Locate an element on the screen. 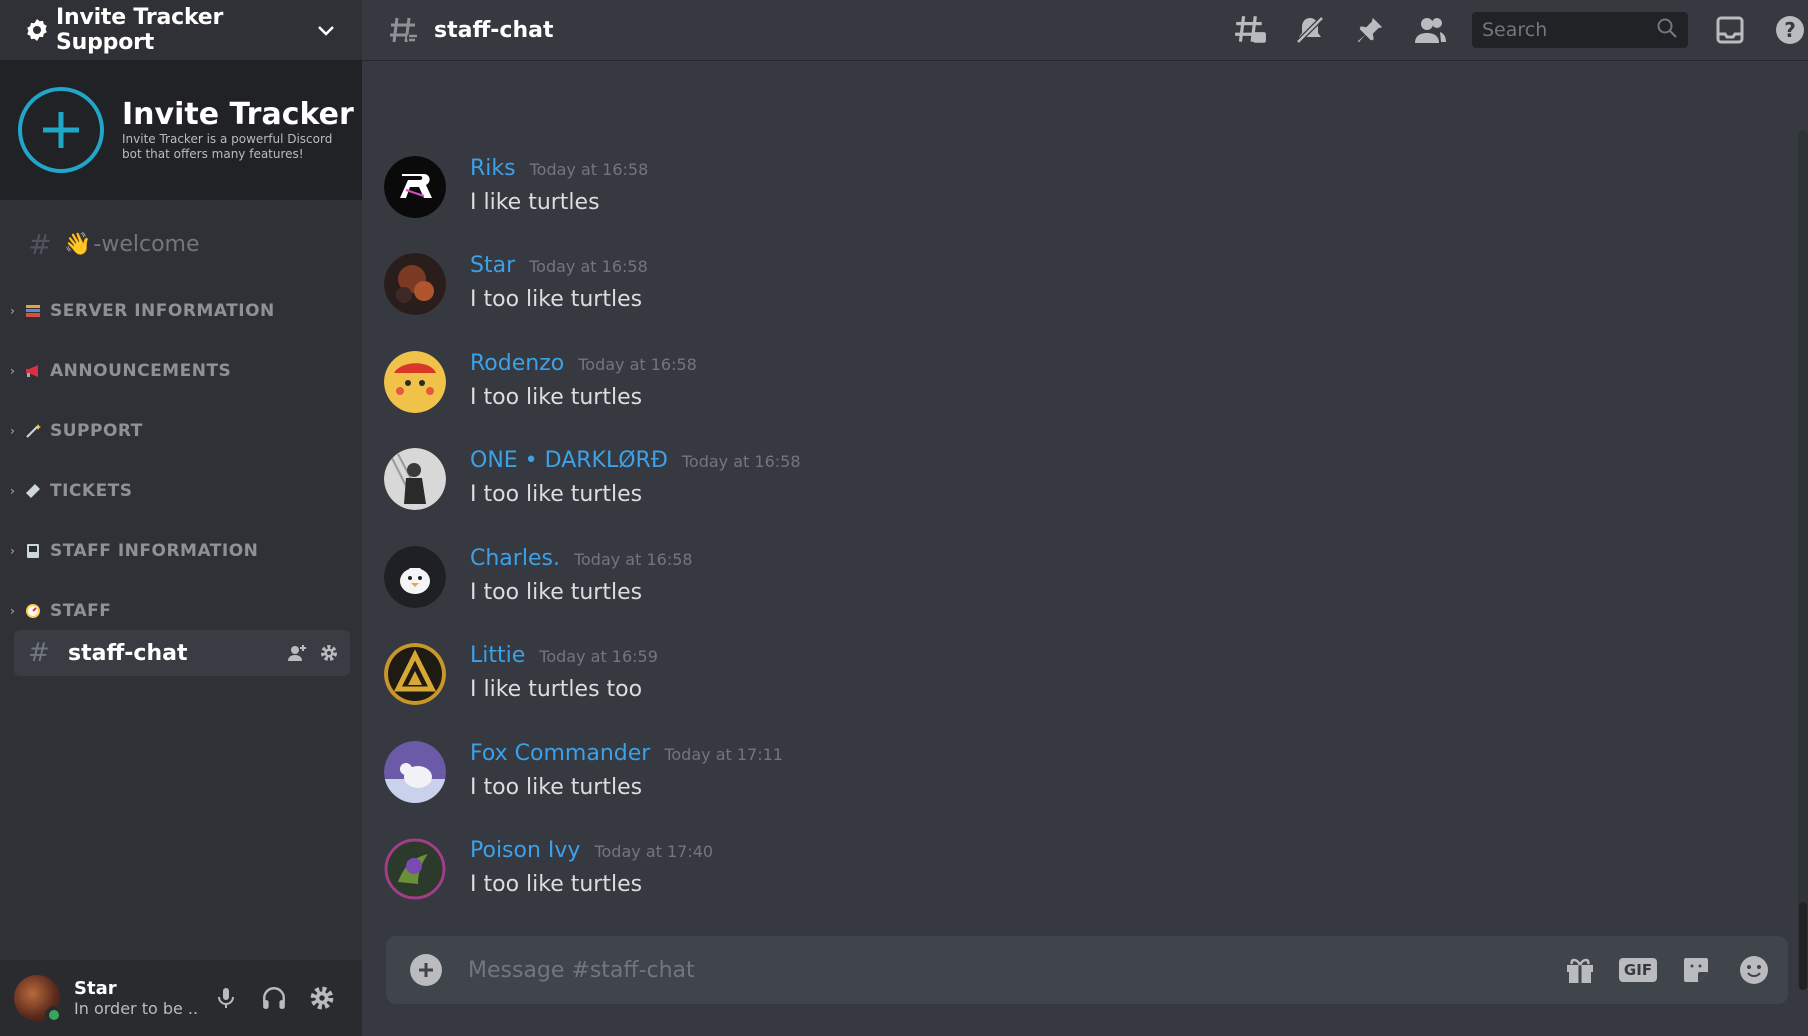 The image size is (1808, 1036). threads-icon is located at coordinates (1250, 30).